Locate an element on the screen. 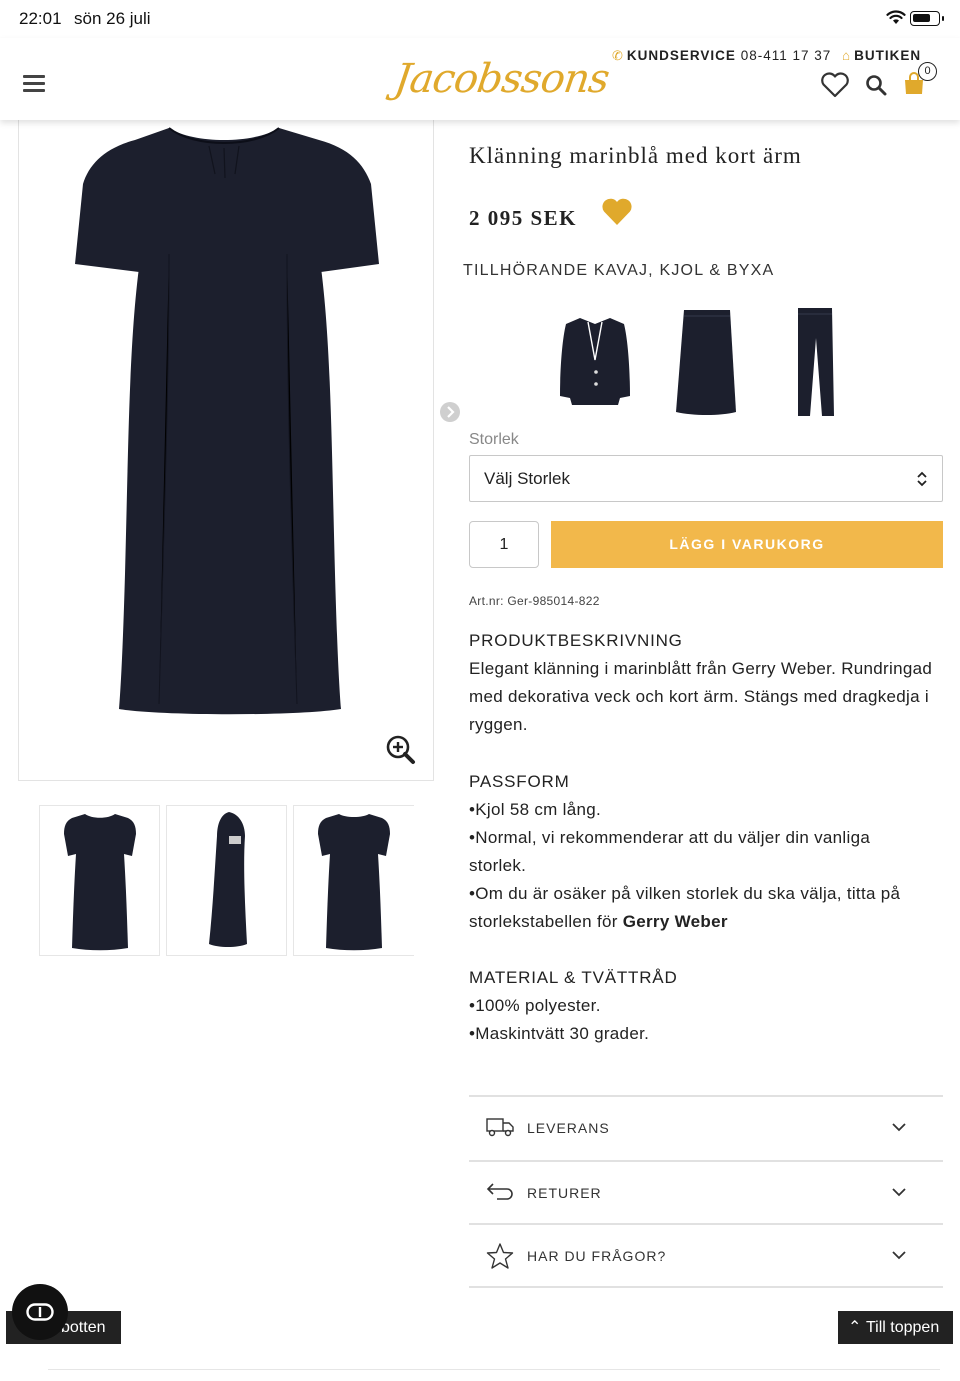 The width and height of the screenshot is (960, 1381). hamburger-menu-icon is located at coordinates (34, 84).